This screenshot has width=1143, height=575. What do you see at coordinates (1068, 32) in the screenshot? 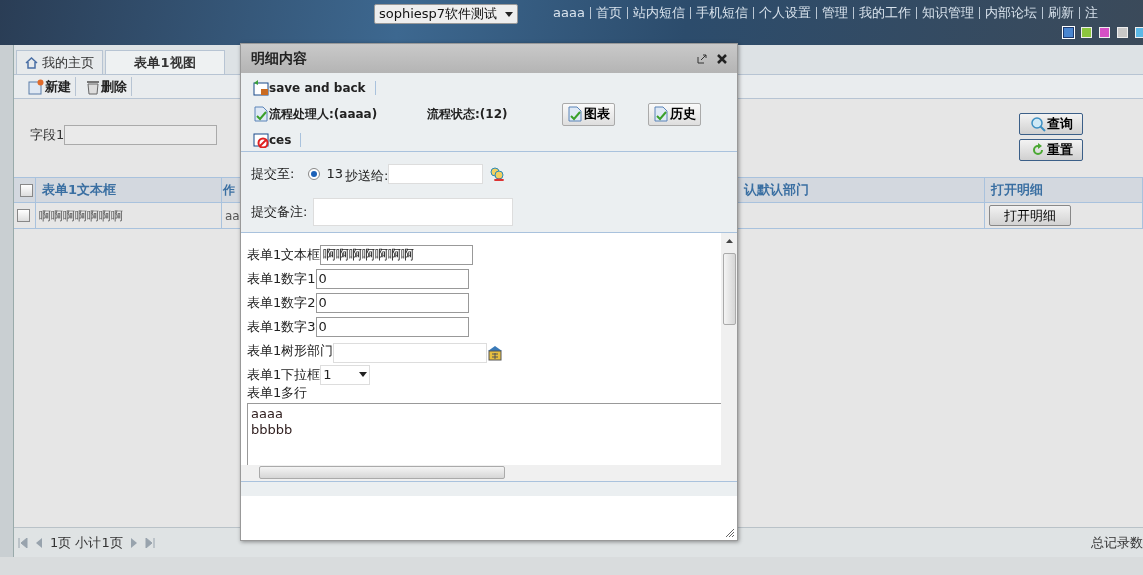
I see `theme-swatch` at bounding box center [1068, 32].